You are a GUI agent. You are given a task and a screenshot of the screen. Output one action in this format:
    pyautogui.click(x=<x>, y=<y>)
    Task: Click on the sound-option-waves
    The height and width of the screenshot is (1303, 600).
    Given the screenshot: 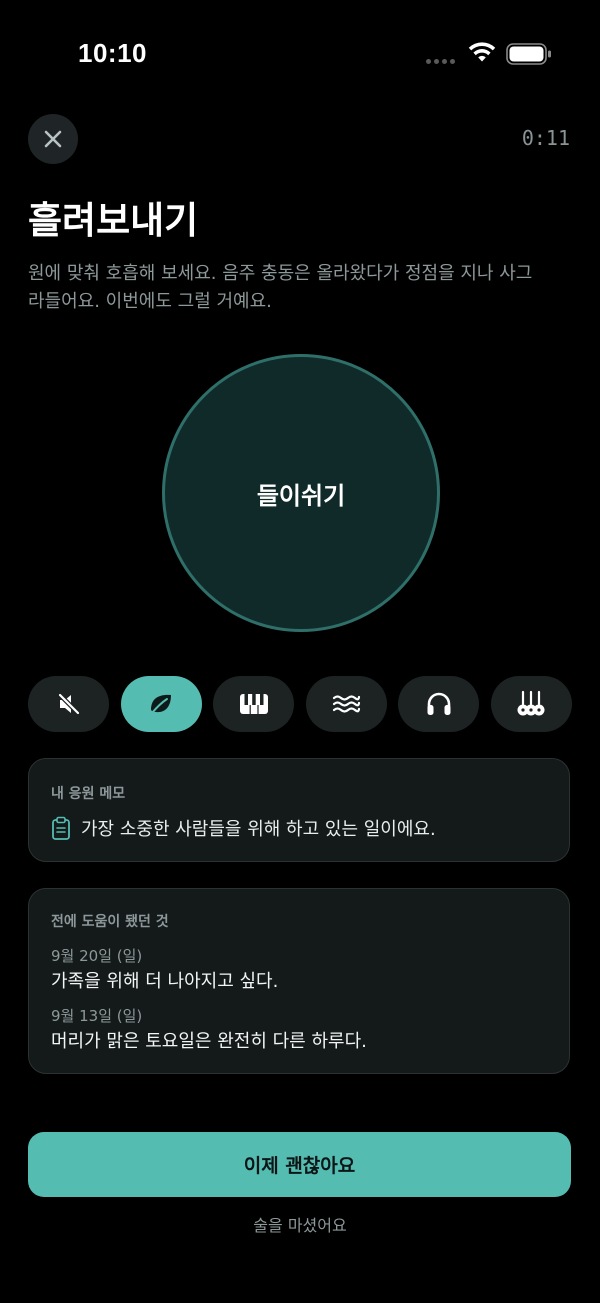 What is the action you would take?
    pyautogui.click(x=346, y=704)
    